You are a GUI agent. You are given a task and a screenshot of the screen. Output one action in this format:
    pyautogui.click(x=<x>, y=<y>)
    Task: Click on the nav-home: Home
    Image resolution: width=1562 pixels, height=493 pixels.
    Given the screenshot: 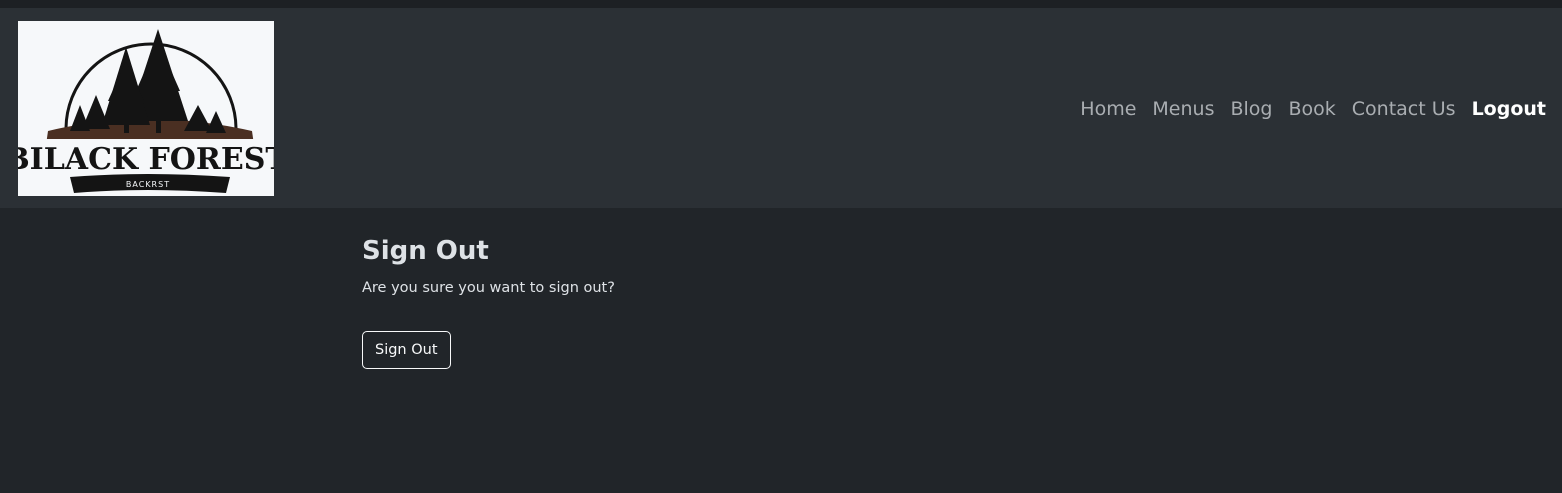 What is the action you would take?
    pyautogui.click(x=1108, y=109)
    